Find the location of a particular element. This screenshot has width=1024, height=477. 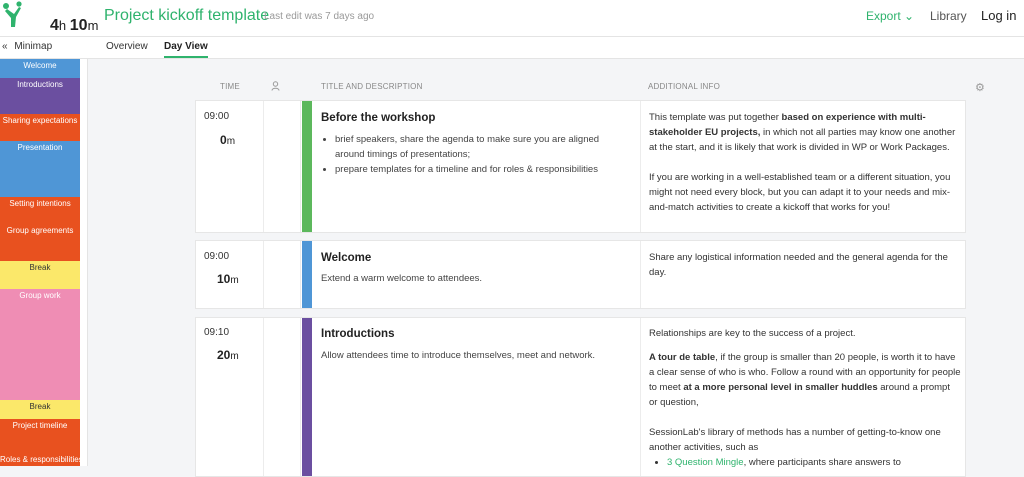

double-chevron-left-icon: « is located at coordinates (5, 46).